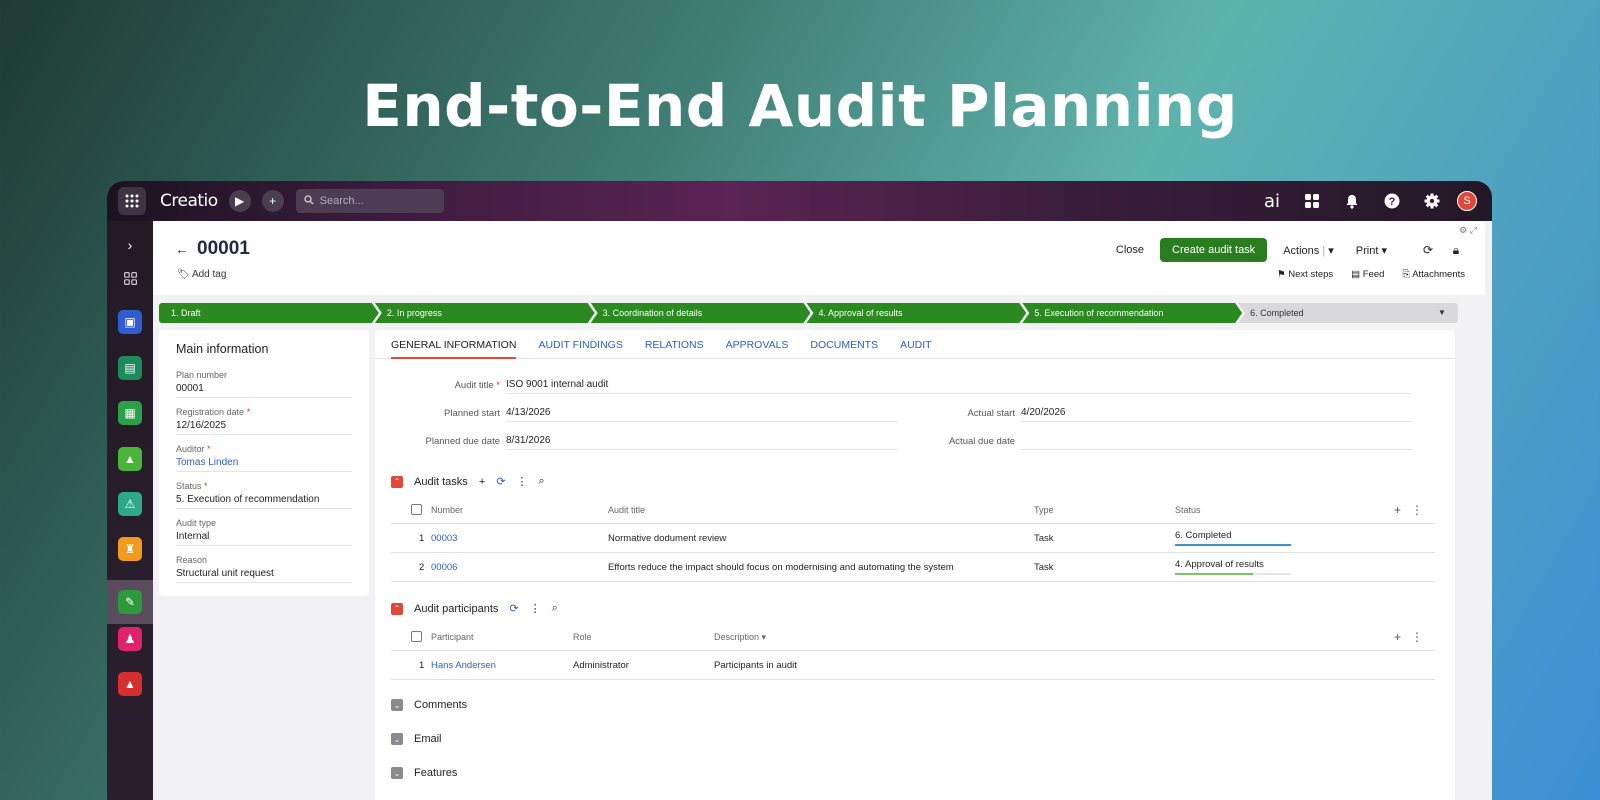 This screenshot has height=800, width=1600. Describe the element at coordinates (269, 313) in the screenshot. I see `stage-draft: 1. Draft` at that location.